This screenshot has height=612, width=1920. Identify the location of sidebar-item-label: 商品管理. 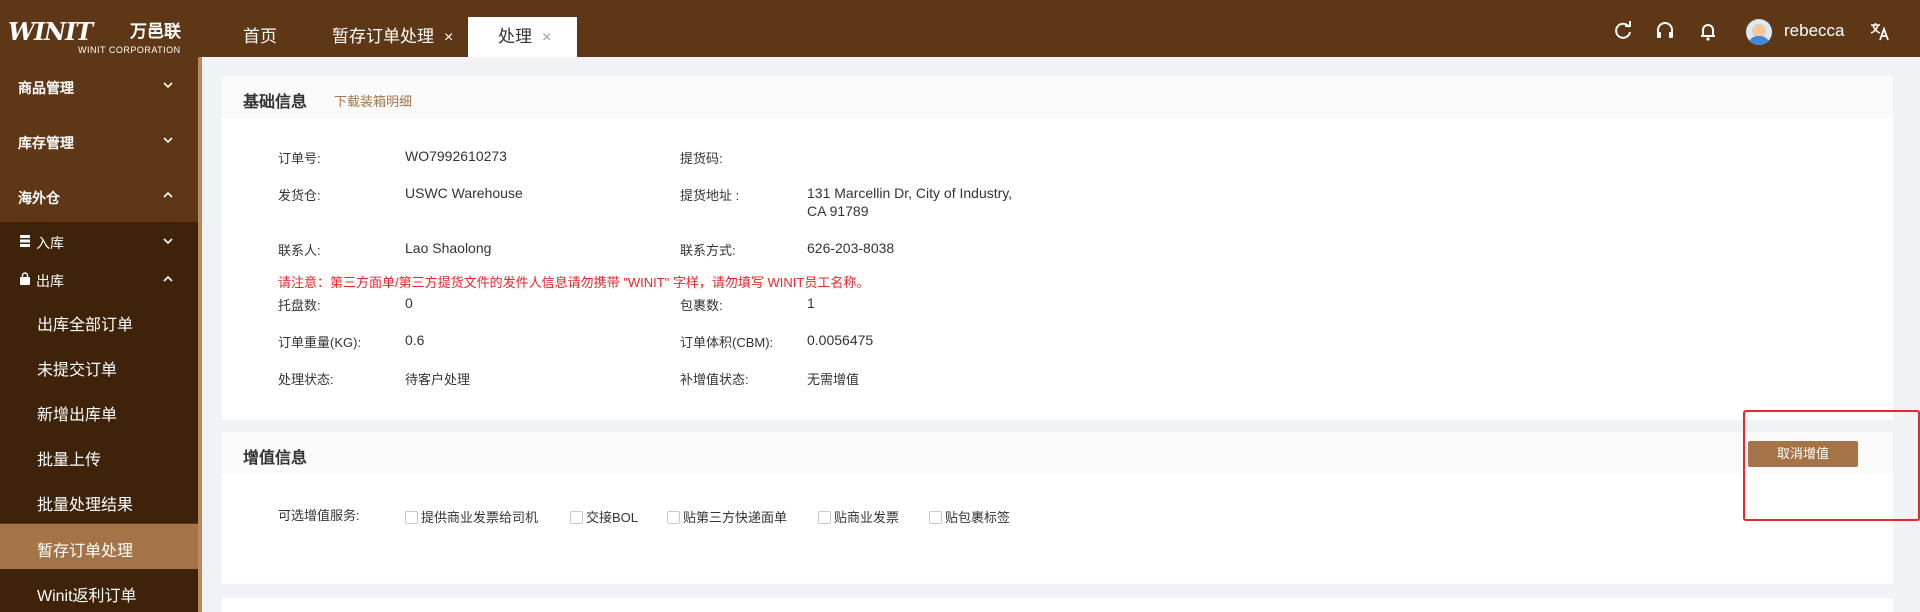
(46, 88).